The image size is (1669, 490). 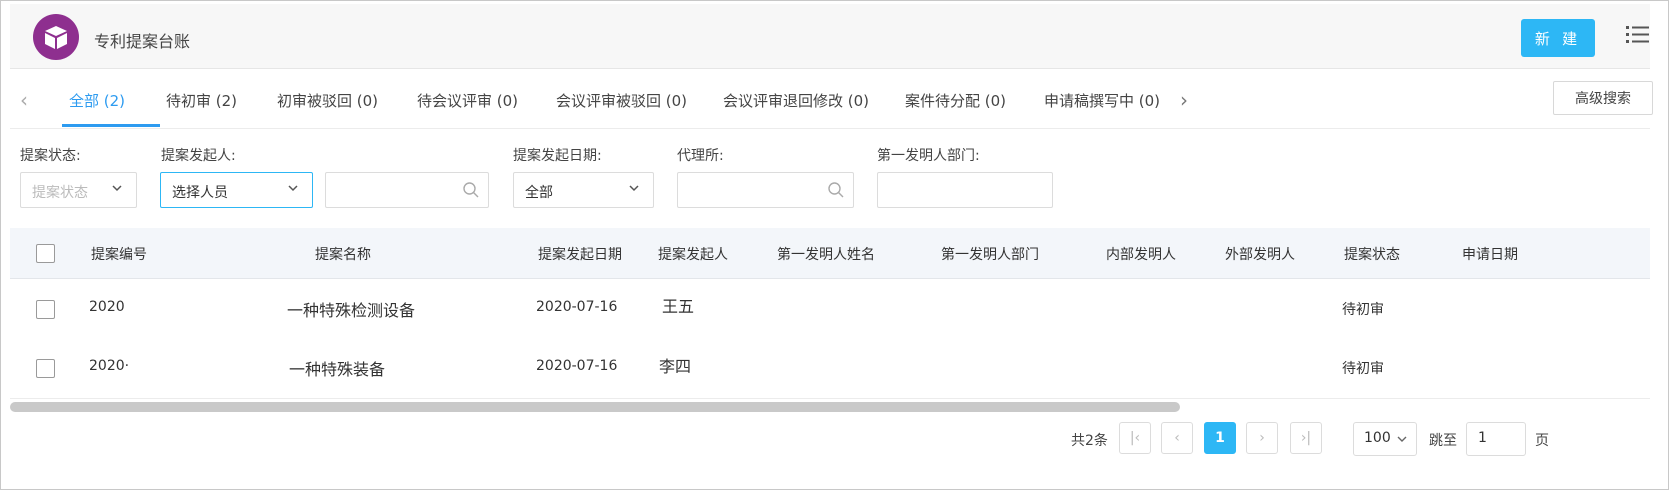 What do you see at coordinates (142, 41) in the screenshot?
I see `page-title: 专利提案台账` at bounding box center [142, 41].